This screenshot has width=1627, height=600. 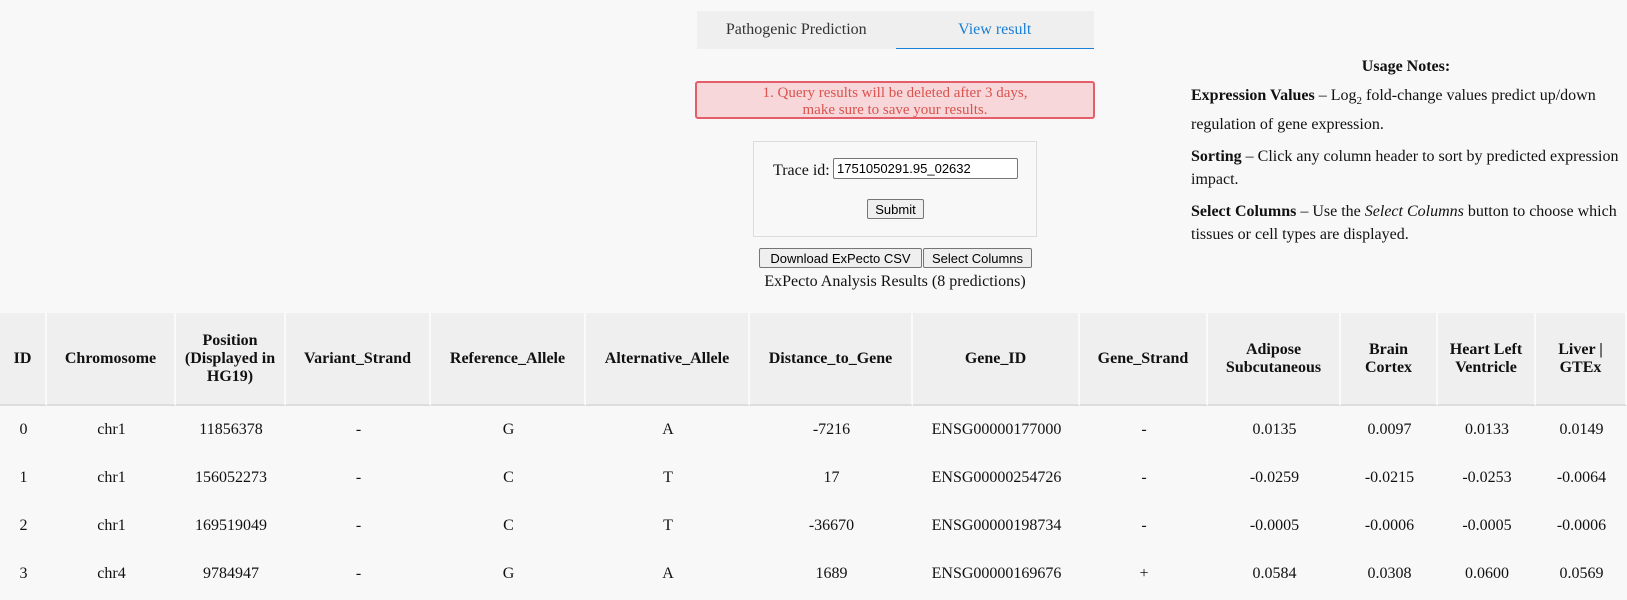 I want to click on trace-id-label: Trace id:, so click(x=801, y=170).